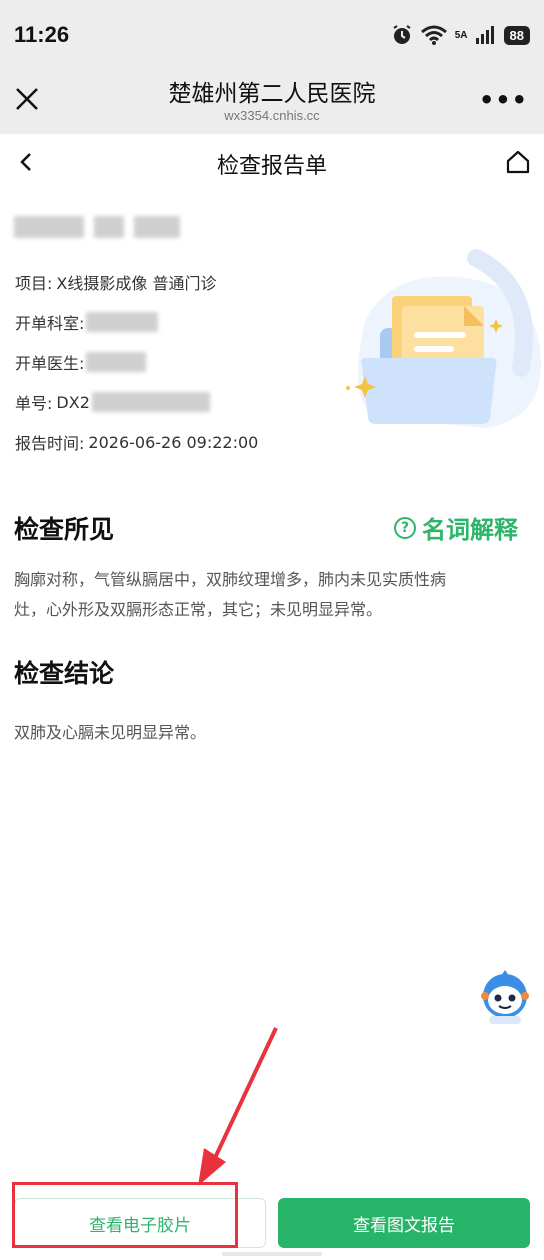  Describe the element at coordinates (116, 362) in the screenshot. I see `doctor-redacted` at that location.